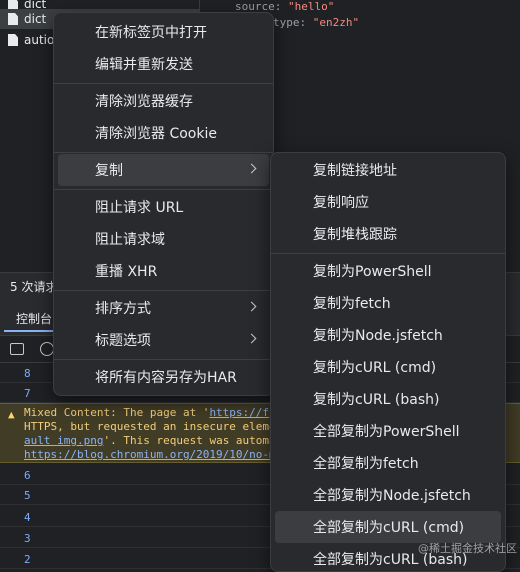 The height and width of the screenshot is (572, 520). I want to click on console-value: 3, so click(27, 538).